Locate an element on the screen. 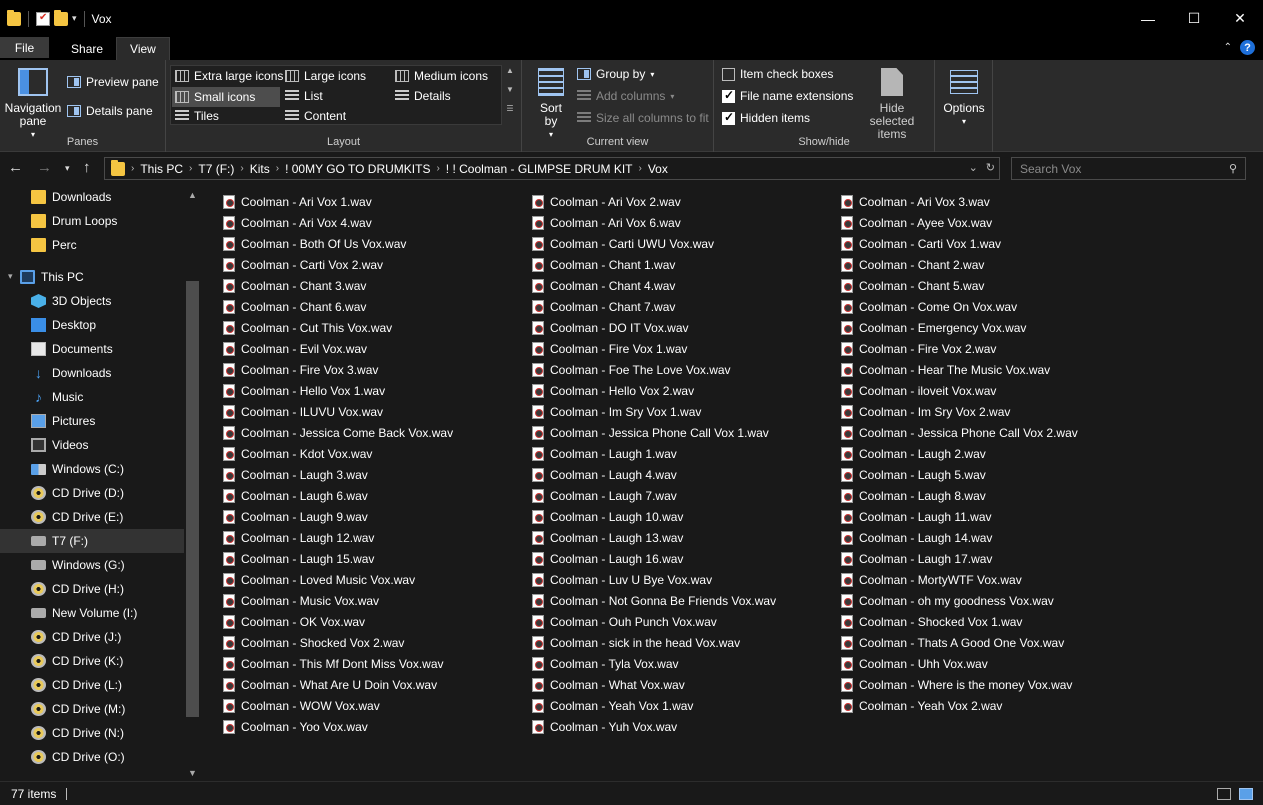 This screenshot has width=1263, height=805. expand-gallery-icon: ☰ is located at coordinates (509, 108).